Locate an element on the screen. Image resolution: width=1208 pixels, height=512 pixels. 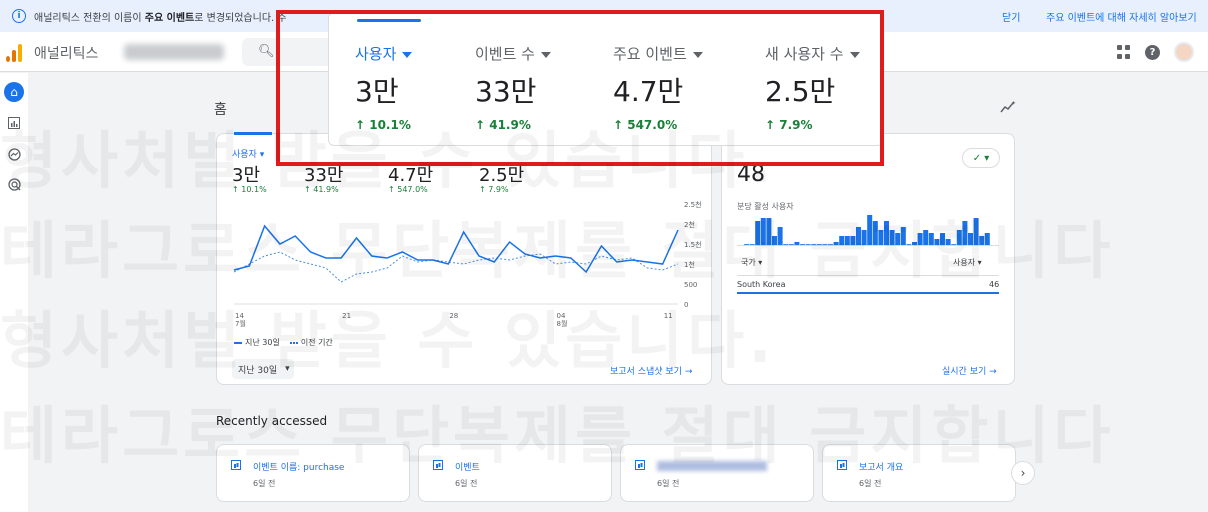
realtime-view-link: 실시간 보기 → is located at coordinates (969, 370).